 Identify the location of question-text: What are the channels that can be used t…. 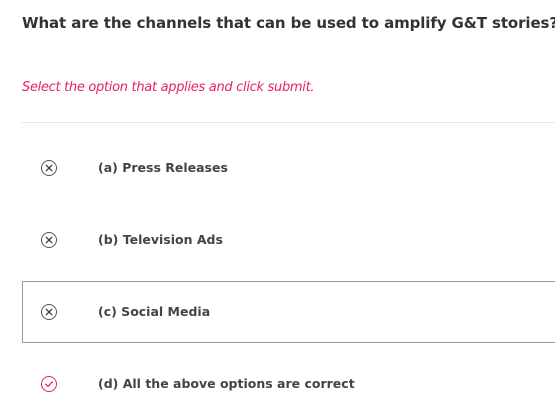
(288, 23).